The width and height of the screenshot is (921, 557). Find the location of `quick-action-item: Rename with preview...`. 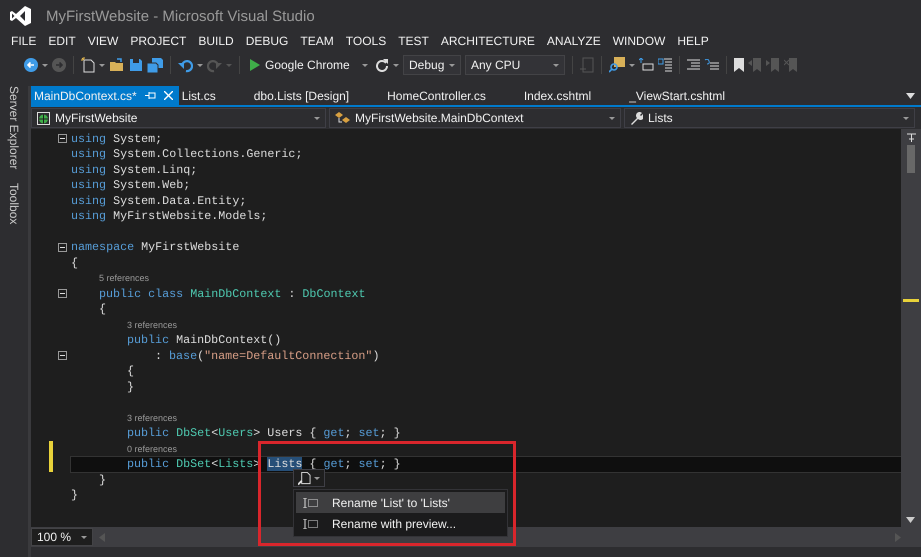

quick-action-item: Rename with preview... is located at coordinates (400, 523).